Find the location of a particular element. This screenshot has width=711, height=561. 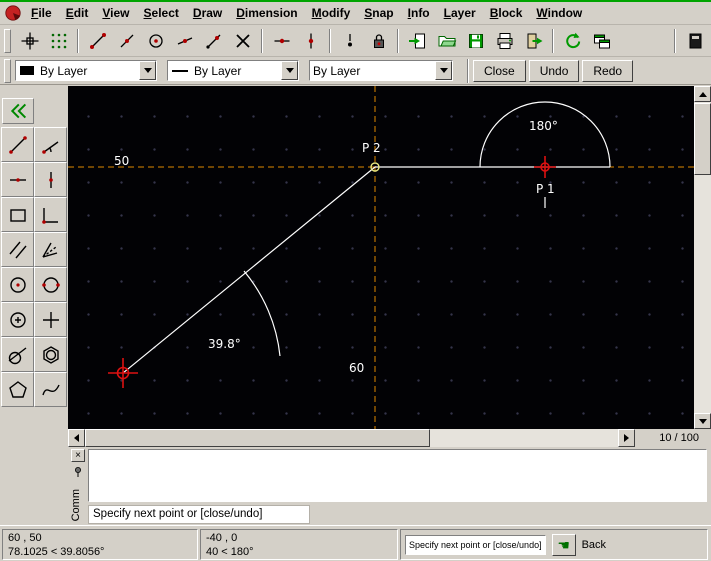

line-type-combo: By Layer is located at coordinates (381, 70).